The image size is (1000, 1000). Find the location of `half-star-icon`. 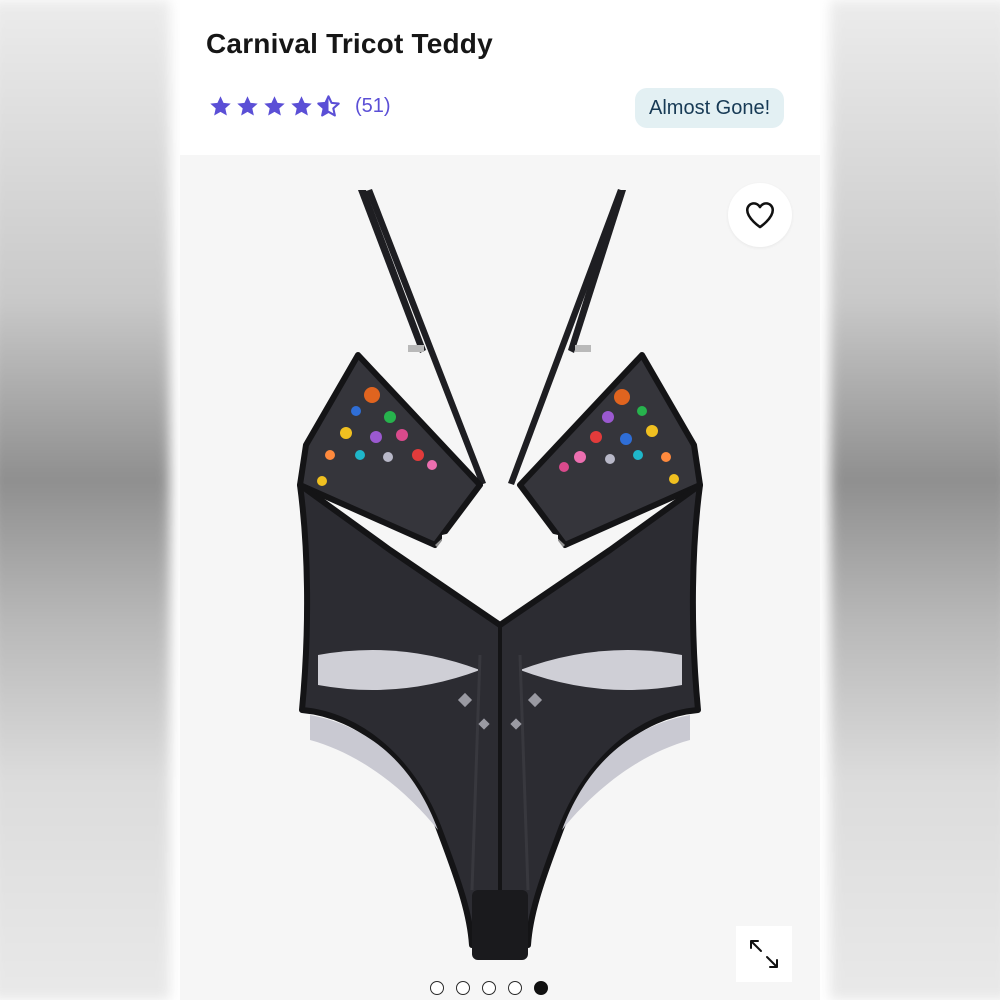

half-star-icon is located at coordinates (328, 106).